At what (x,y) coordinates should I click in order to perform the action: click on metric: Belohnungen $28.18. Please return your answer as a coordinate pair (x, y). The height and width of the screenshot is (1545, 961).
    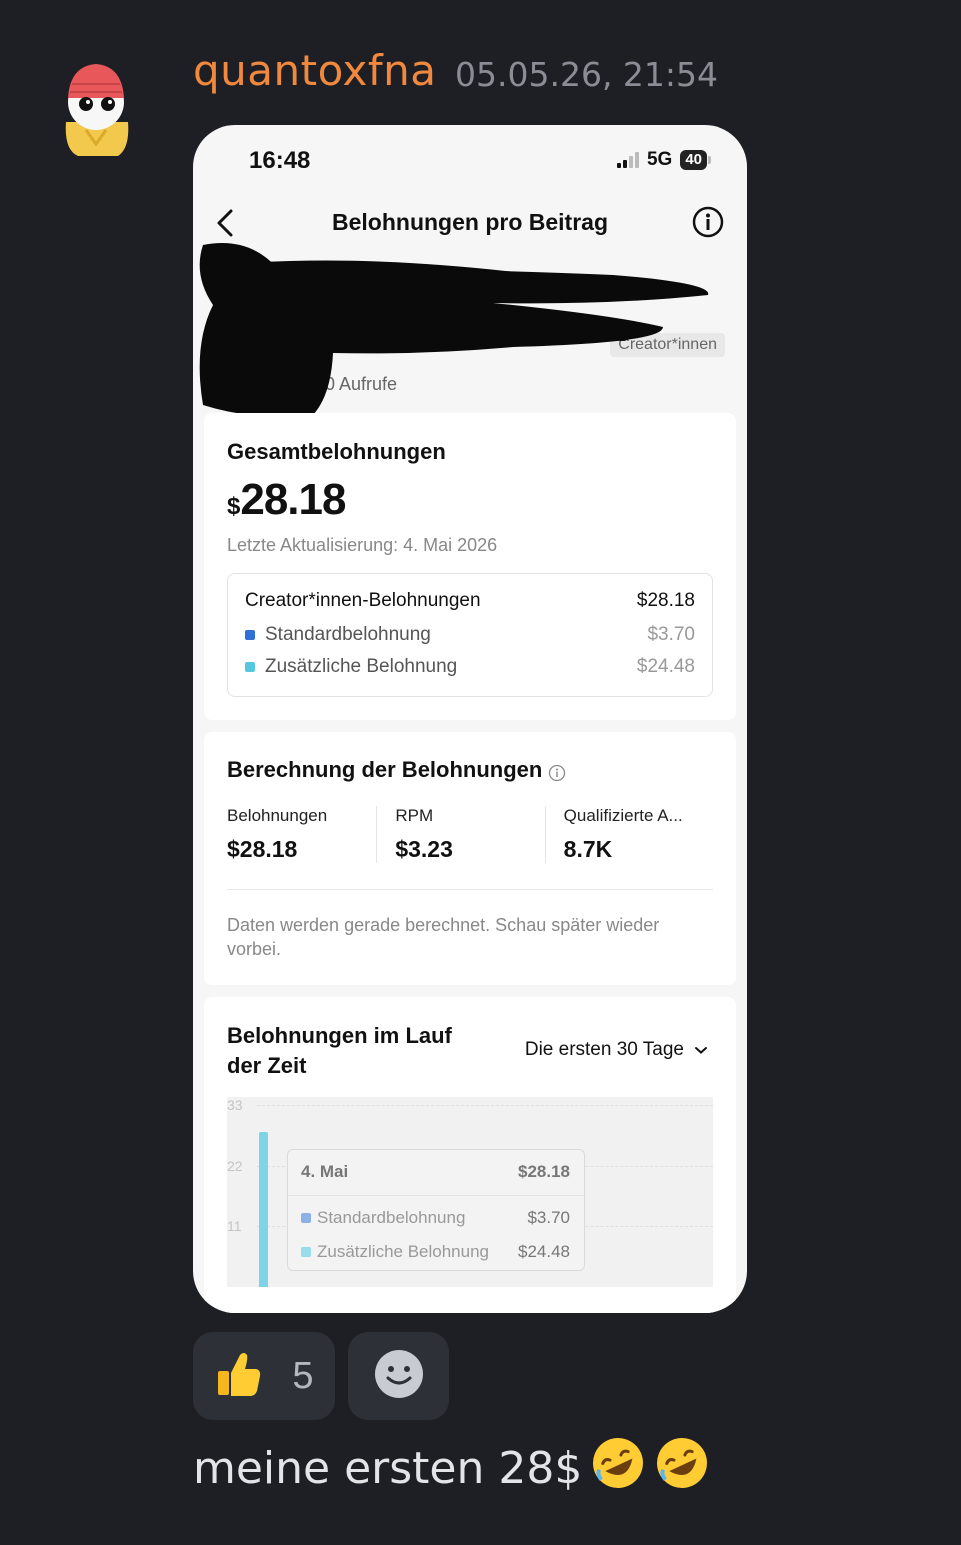
    Looking at the image, I should click on (301, 834).